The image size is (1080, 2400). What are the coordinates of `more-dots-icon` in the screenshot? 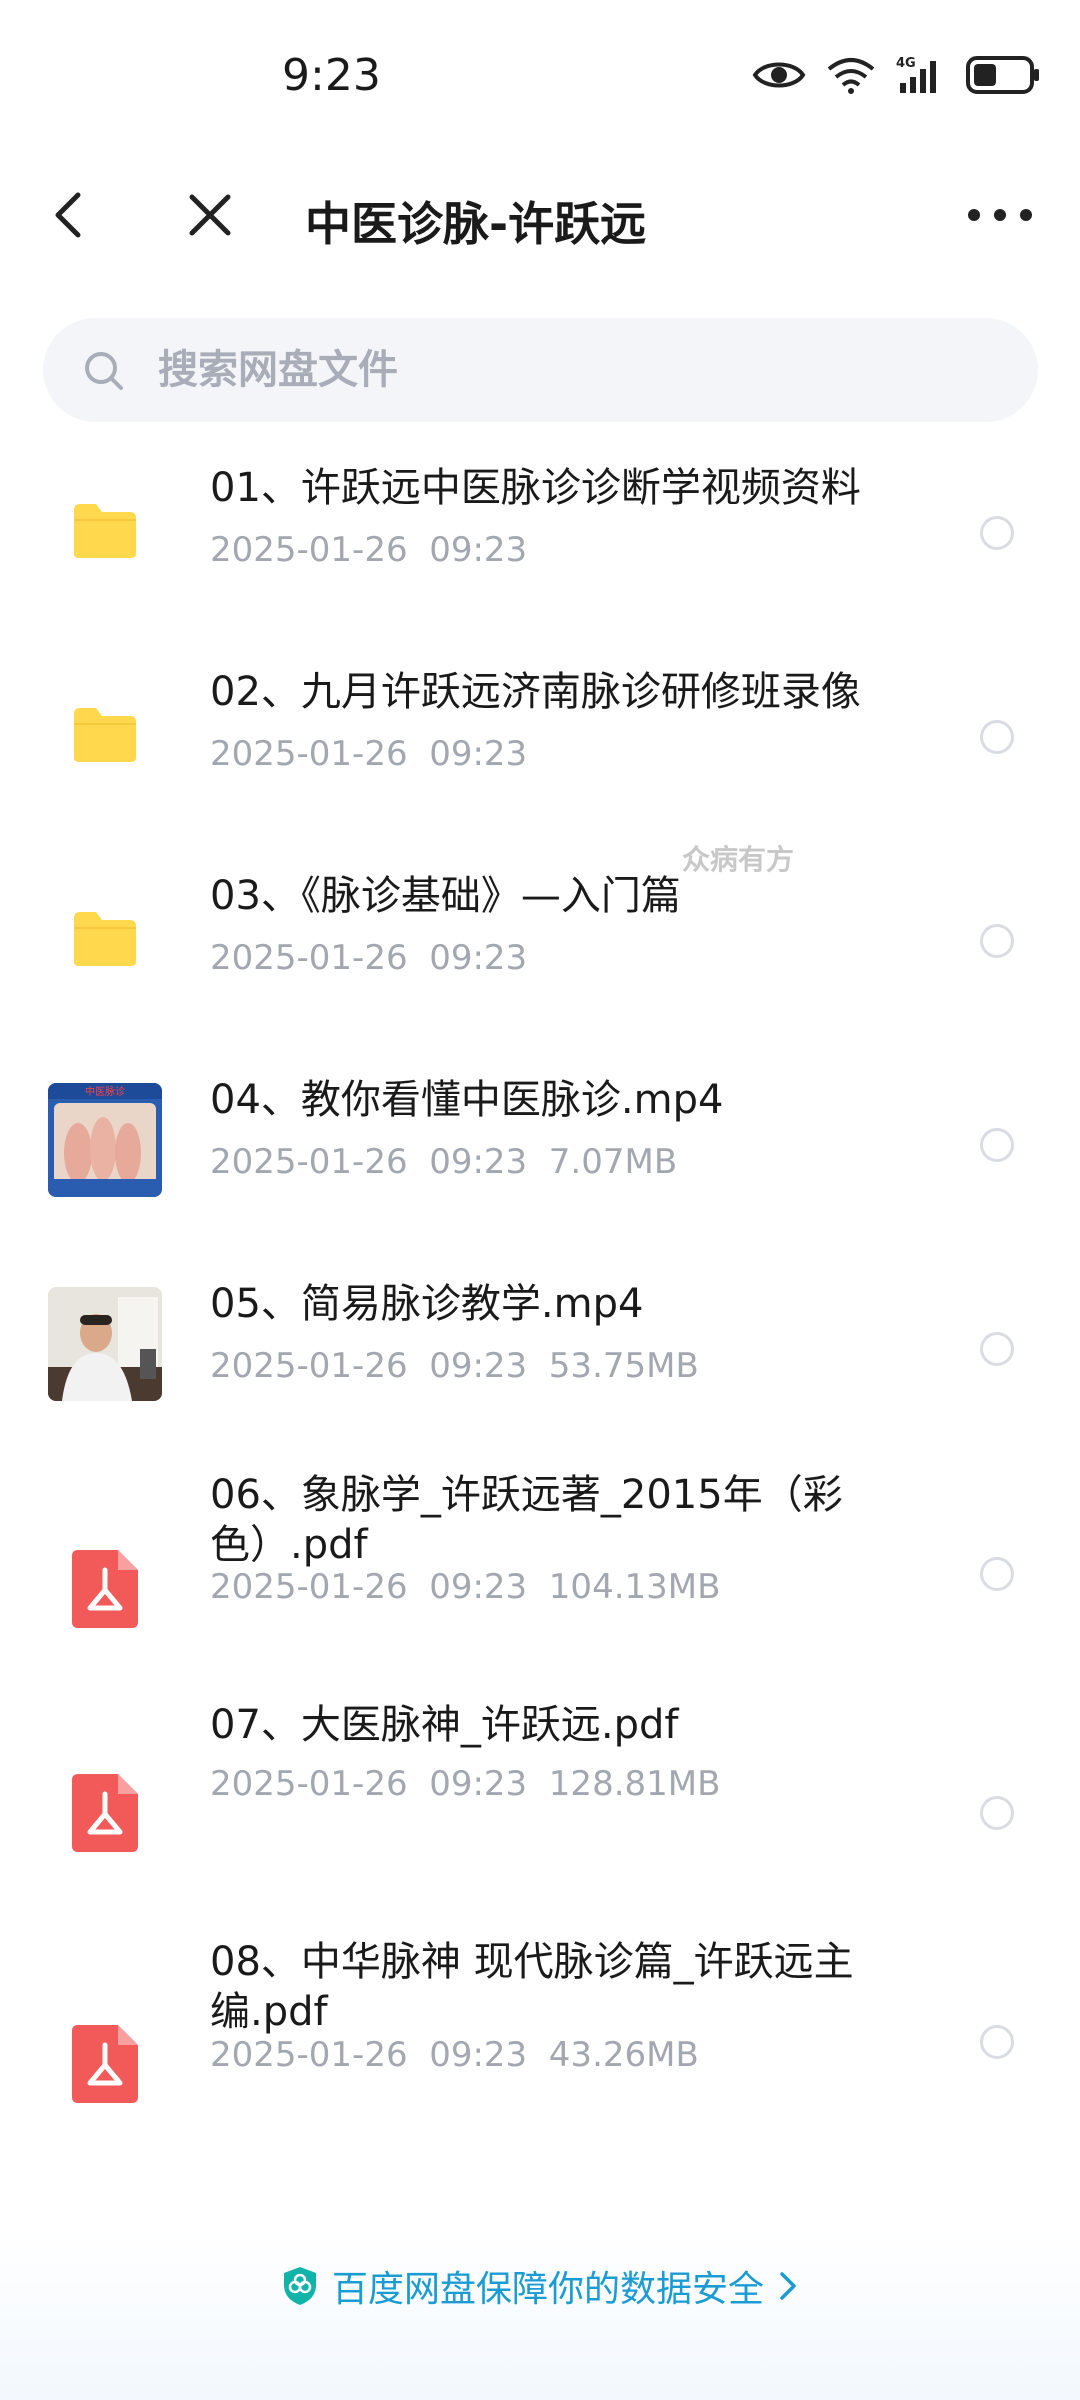 It's located at (1000, 215).